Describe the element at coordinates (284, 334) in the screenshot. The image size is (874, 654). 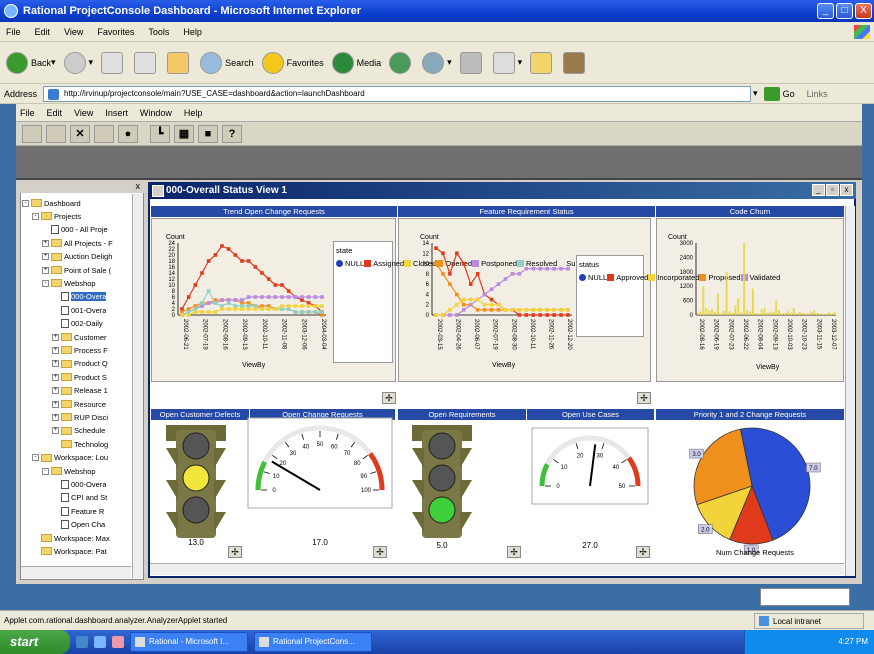
I see `x-tick-label: 2002-11-08` at that location.